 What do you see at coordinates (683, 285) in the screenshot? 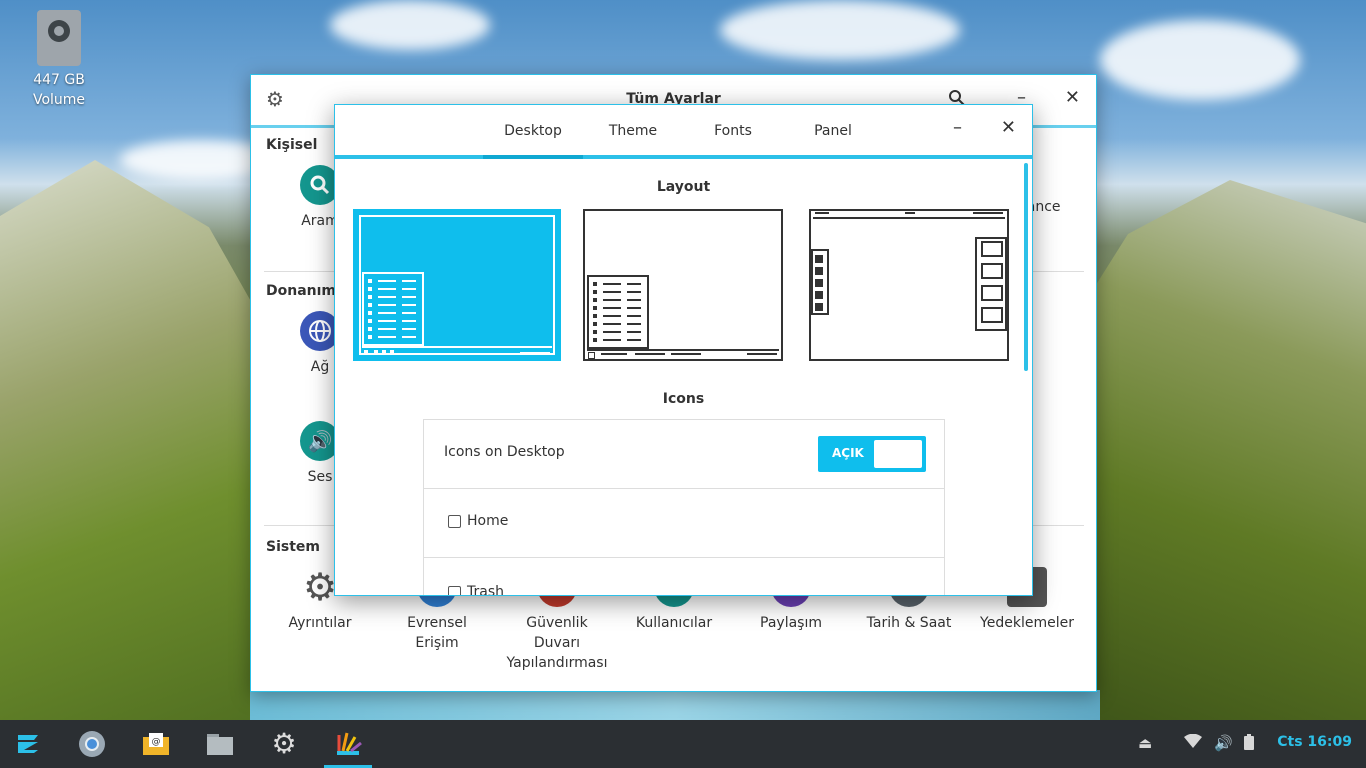
I see `layout-option-classic` at bounding box center [683, 285].